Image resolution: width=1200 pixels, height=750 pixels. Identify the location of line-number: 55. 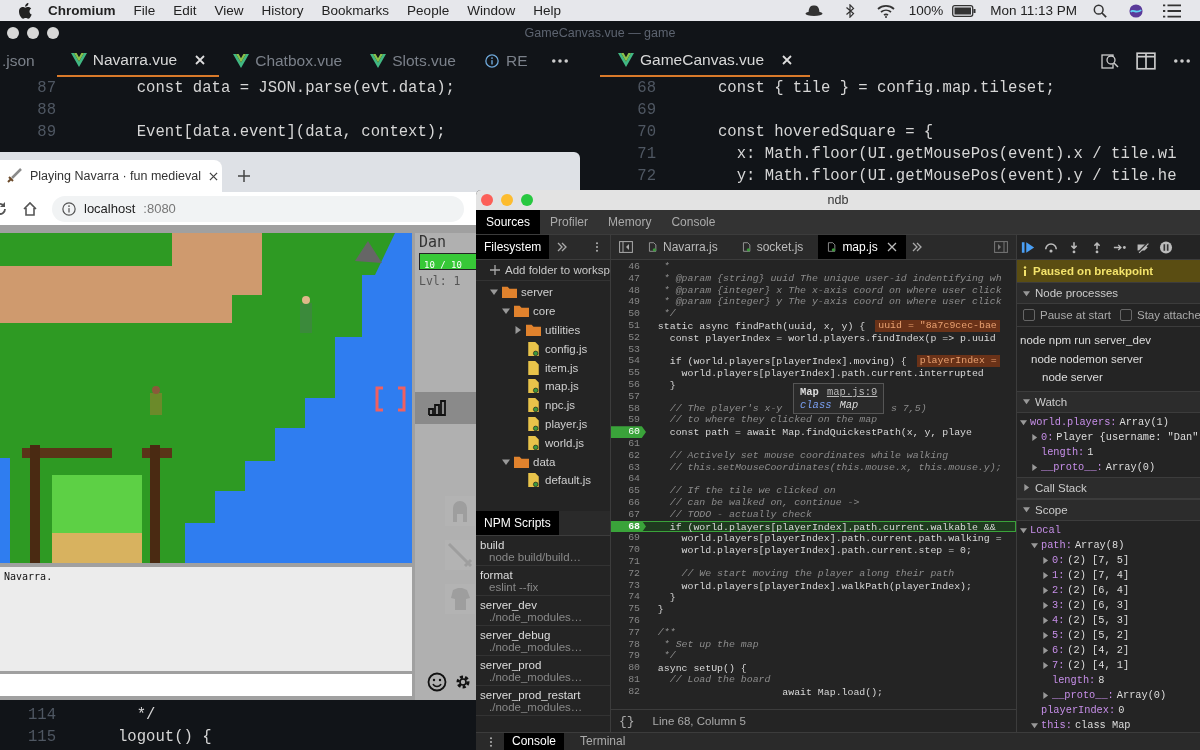
(628, 373).